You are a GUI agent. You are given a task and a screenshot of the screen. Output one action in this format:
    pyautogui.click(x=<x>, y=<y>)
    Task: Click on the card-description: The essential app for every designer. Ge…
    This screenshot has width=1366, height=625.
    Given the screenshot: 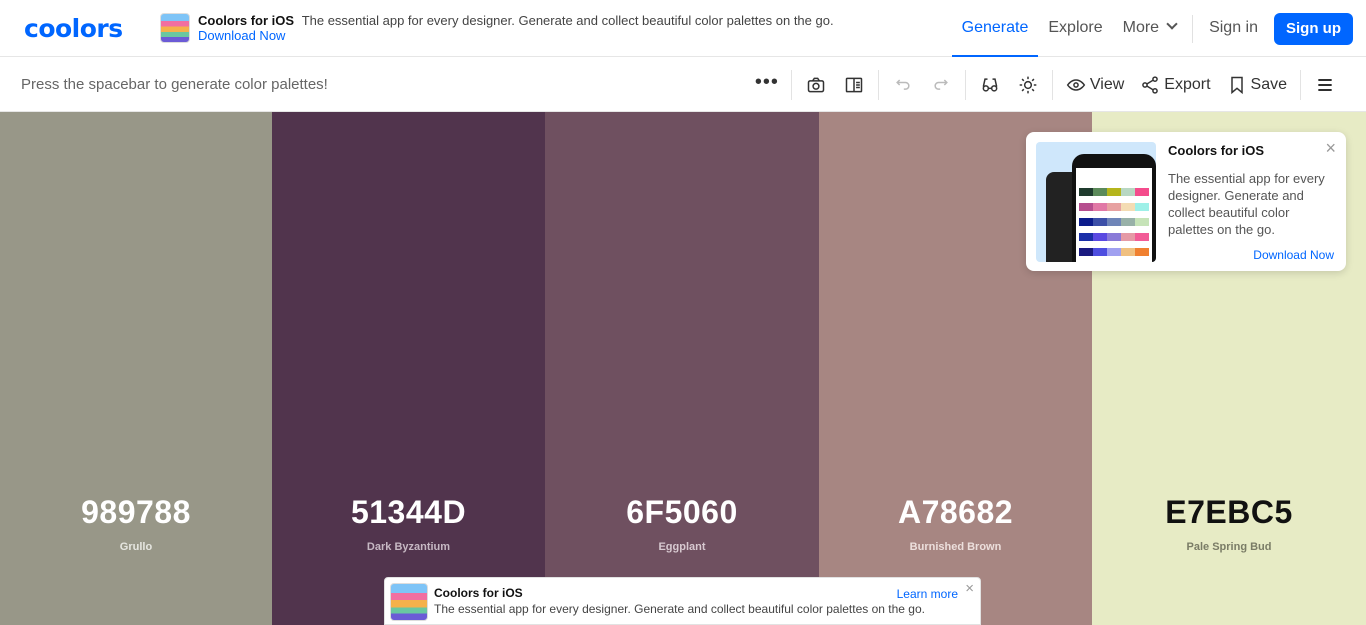 What is the action you would take?
    pyautogui.click(x=1246, y=204)
    